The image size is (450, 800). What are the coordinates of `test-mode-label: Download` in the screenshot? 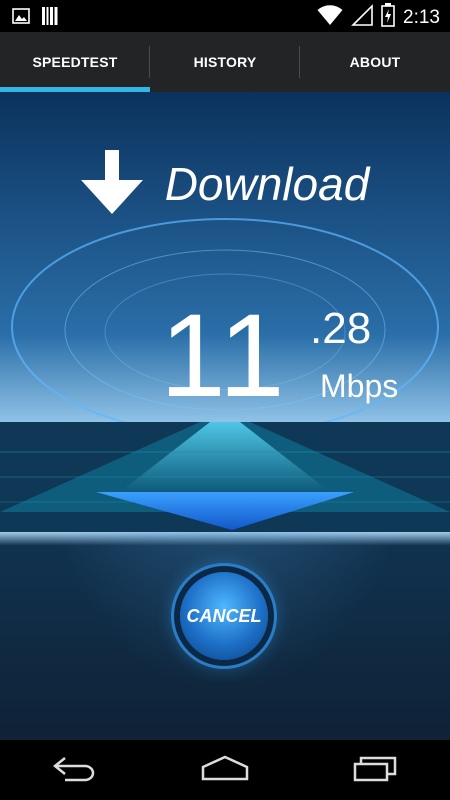 It's located at (267, 184).